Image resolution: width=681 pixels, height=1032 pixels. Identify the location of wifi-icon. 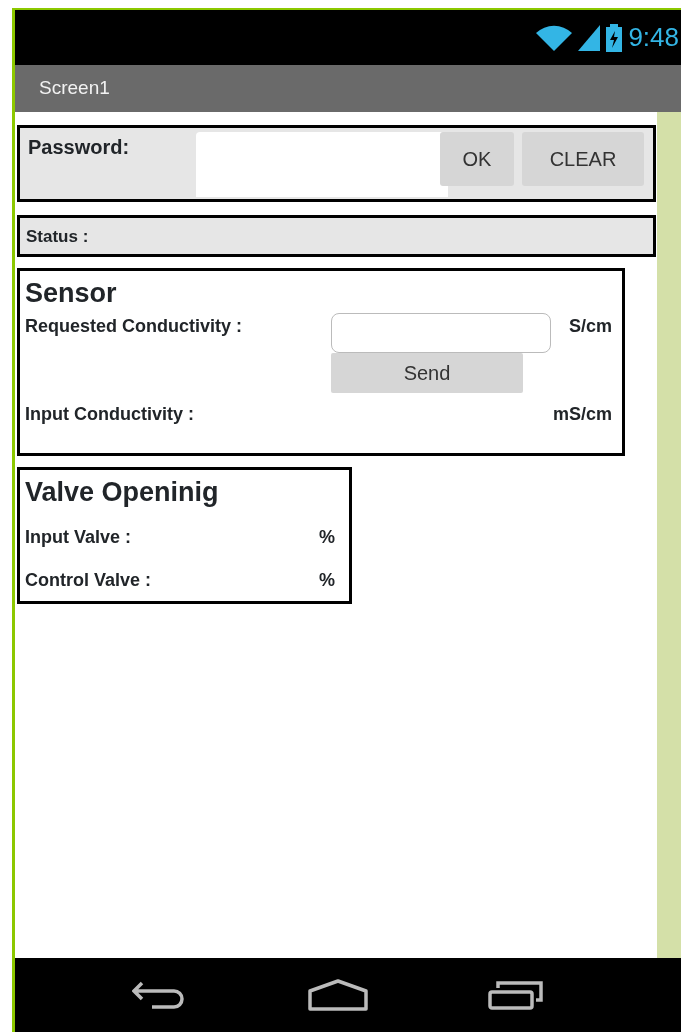
(554, 37).